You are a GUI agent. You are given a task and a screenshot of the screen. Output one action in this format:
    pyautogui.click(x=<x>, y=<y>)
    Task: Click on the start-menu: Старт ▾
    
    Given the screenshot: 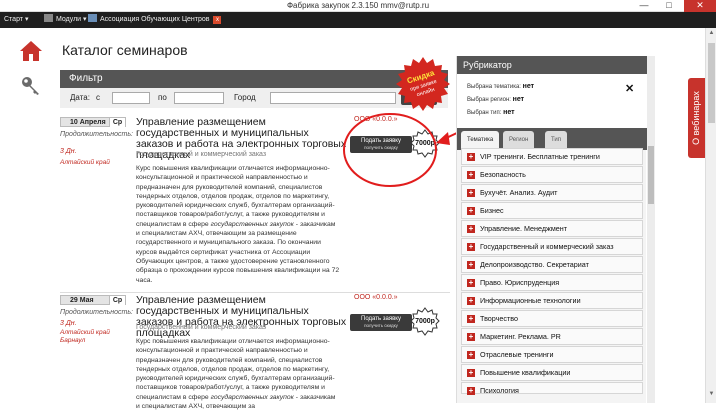 What is the action you would take?
    pyautogui.click(x=16, y=20)
    